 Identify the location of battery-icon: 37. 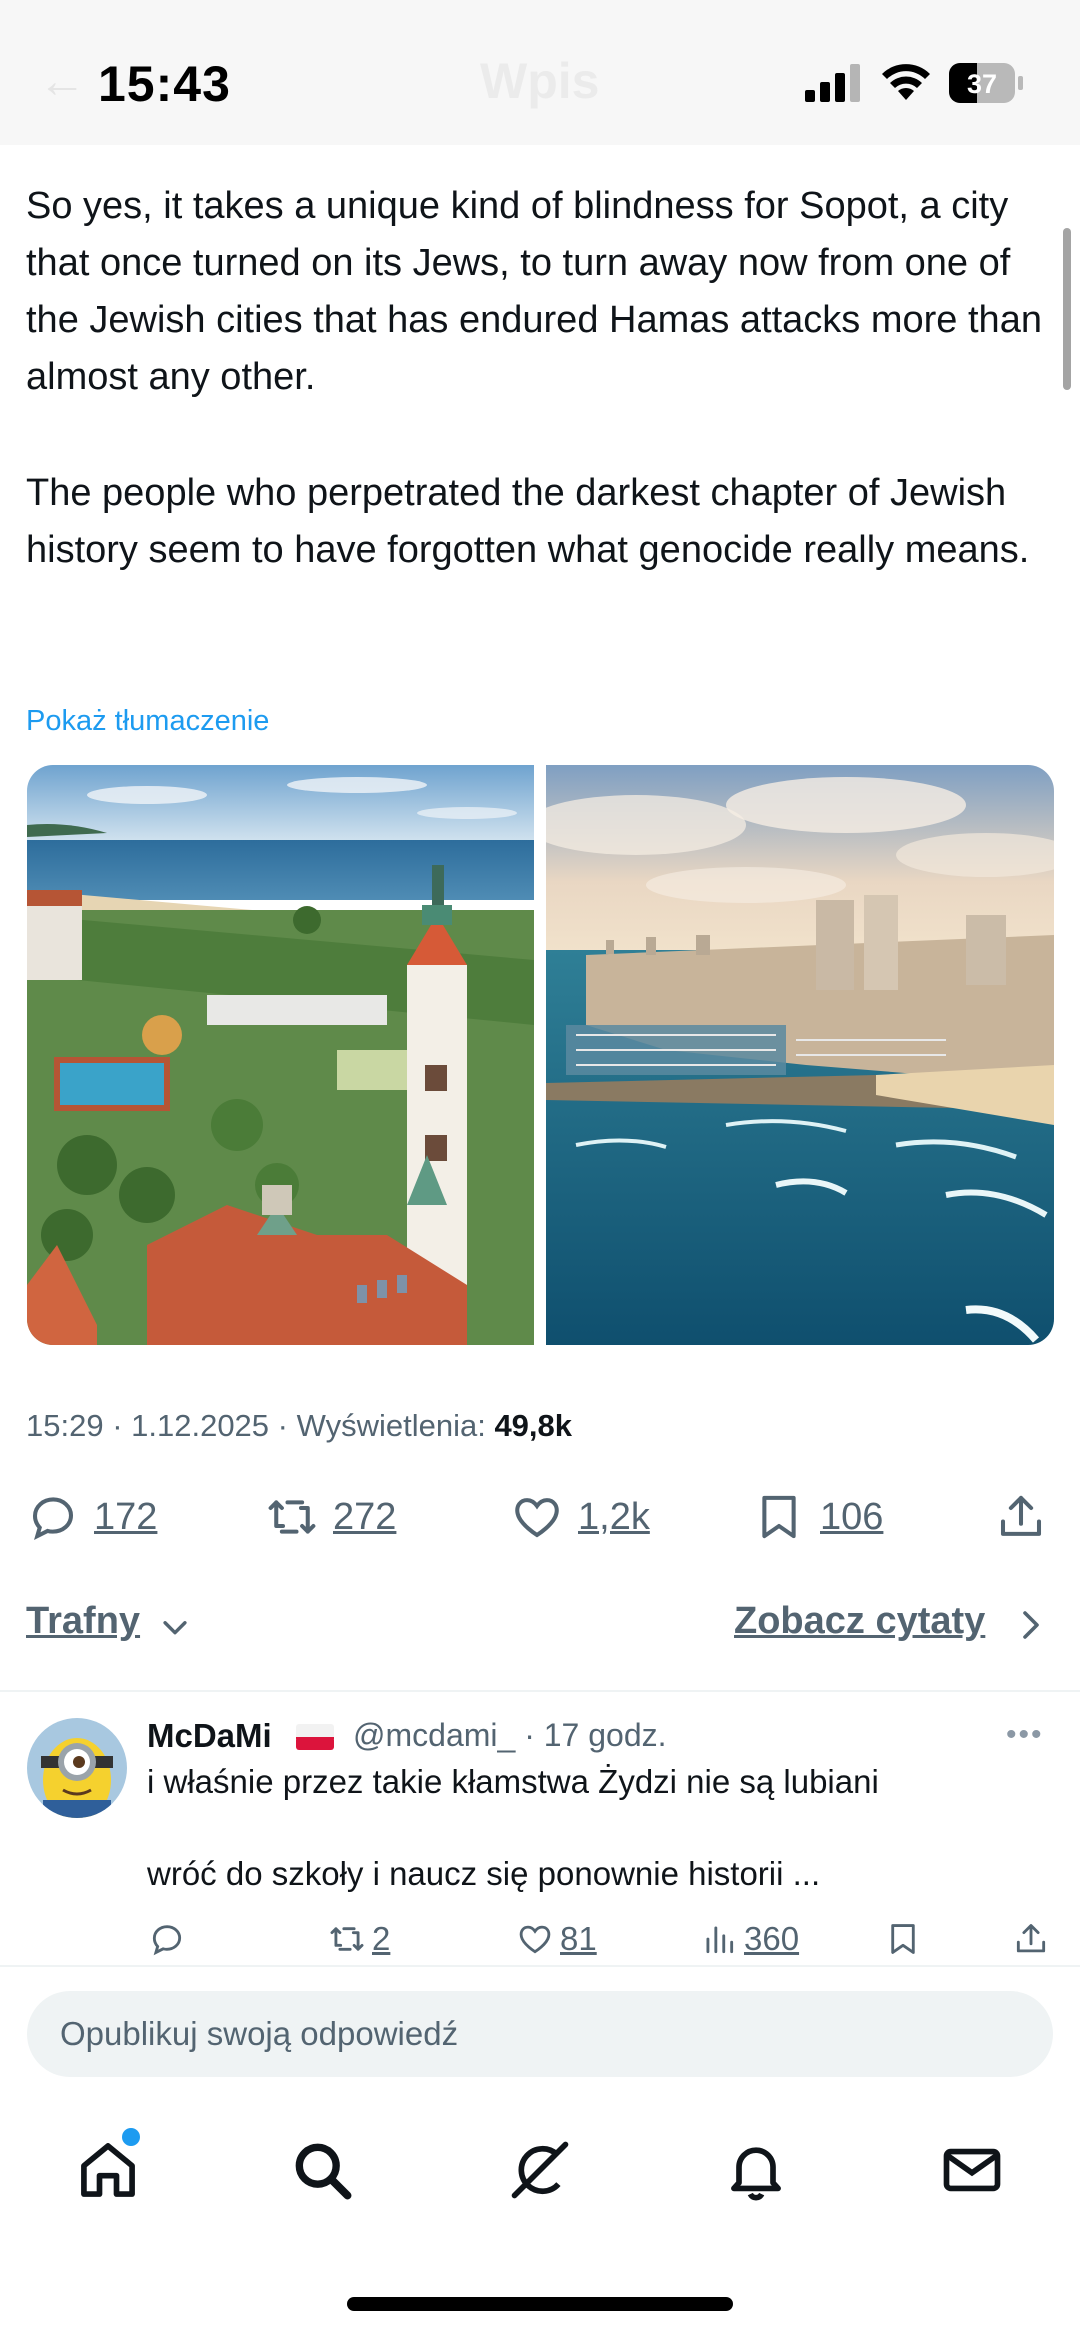
(986, 83).